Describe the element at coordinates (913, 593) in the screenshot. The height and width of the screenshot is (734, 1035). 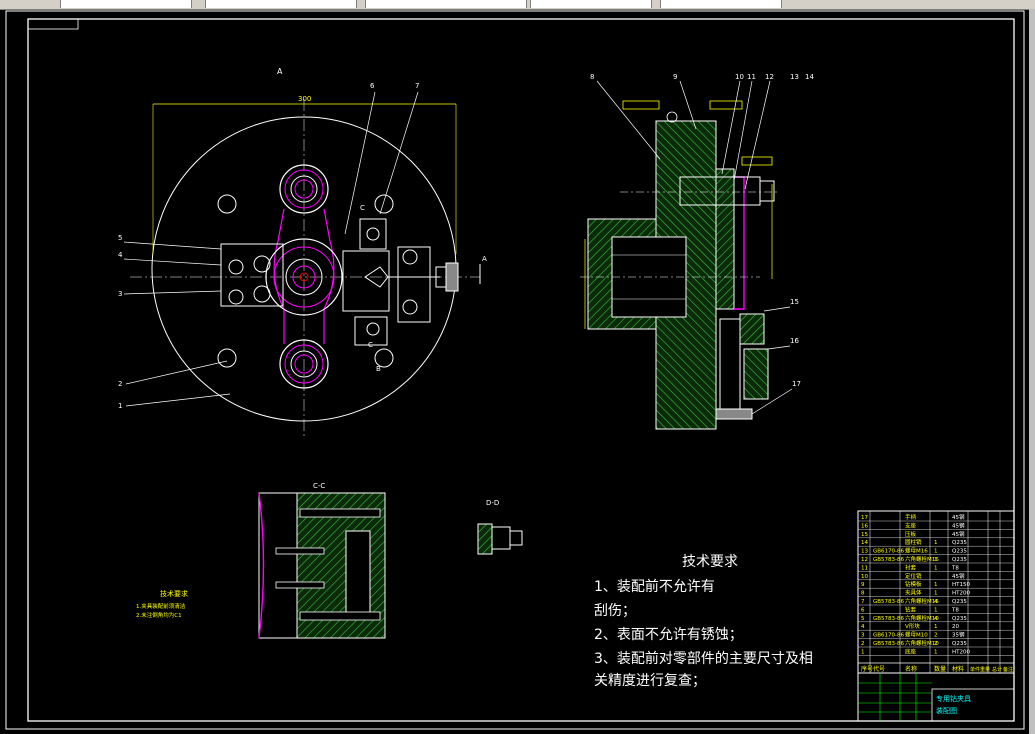
I see `bom-cell-name: 夹具体` at that location.